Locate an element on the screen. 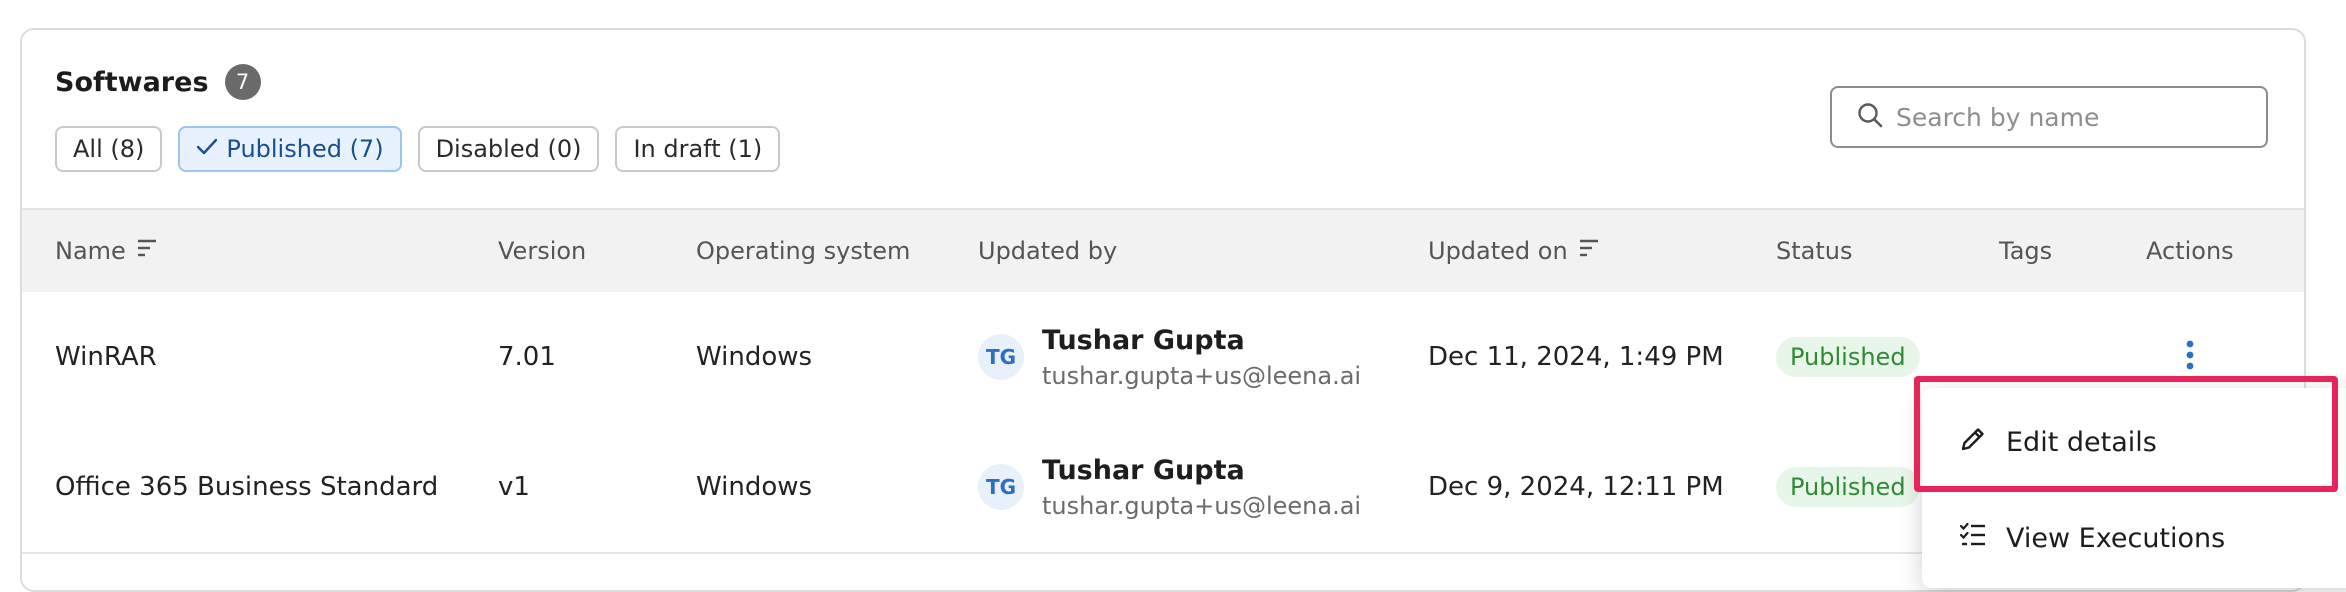 Image resolution: width=2346 pixels, height=592 pixels. filter-all: All (8) is located at coordinates (109, 149).